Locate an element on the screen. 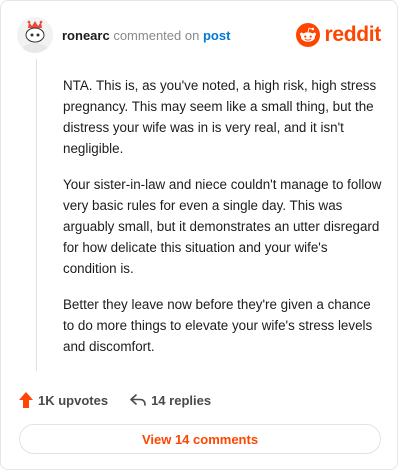 The image size is (400, 472). reply-arrow-icon is located at coordinates (138, 400).